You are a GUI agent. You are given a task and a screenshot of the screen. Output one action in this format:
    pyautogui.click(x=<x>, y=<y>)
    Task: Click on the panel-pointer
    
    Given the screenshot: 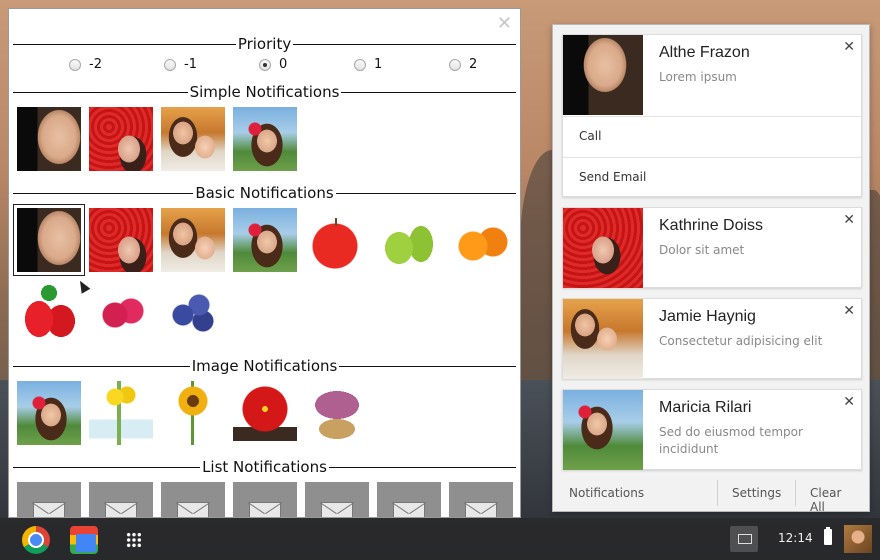 What is the action you would take?
    pyautogui.click(x=746, y=507)
    